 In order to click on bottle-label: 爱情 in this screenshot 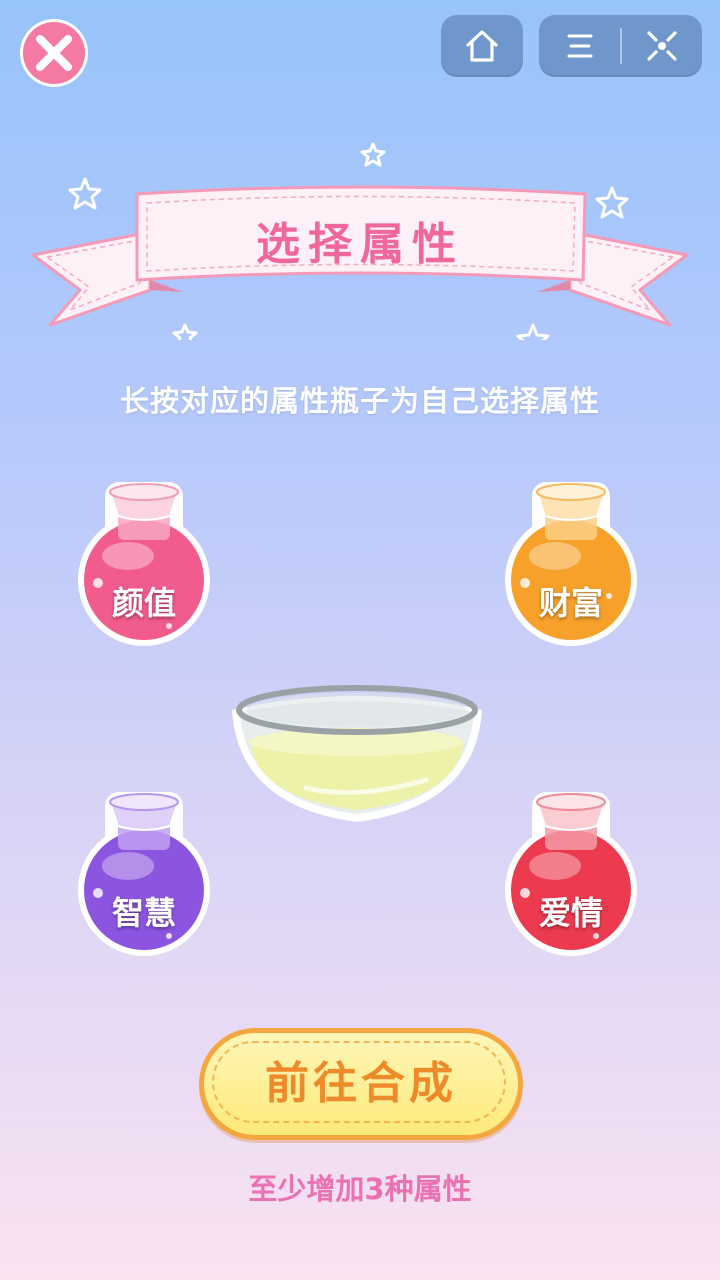, I will do `click(570, 913)`.